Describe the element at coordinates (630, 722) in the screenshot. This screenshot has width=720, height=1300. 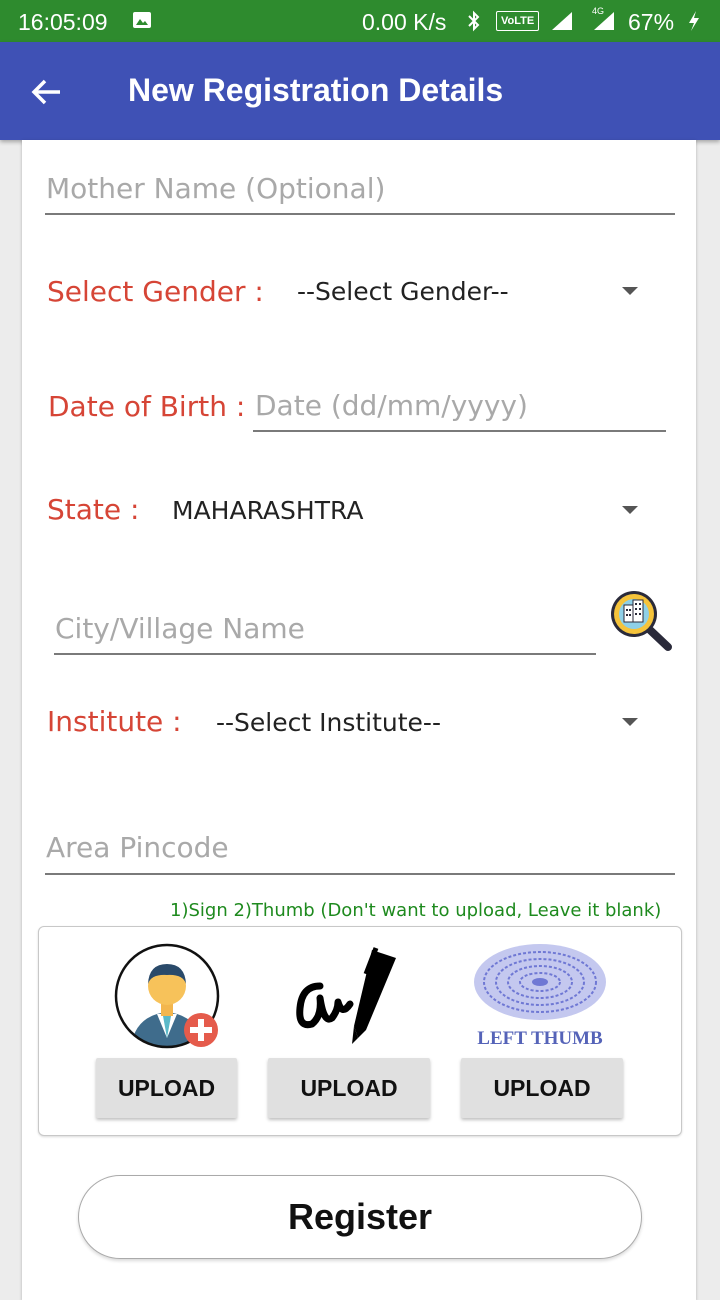
I see `institute-dropdown-icon` at that location.